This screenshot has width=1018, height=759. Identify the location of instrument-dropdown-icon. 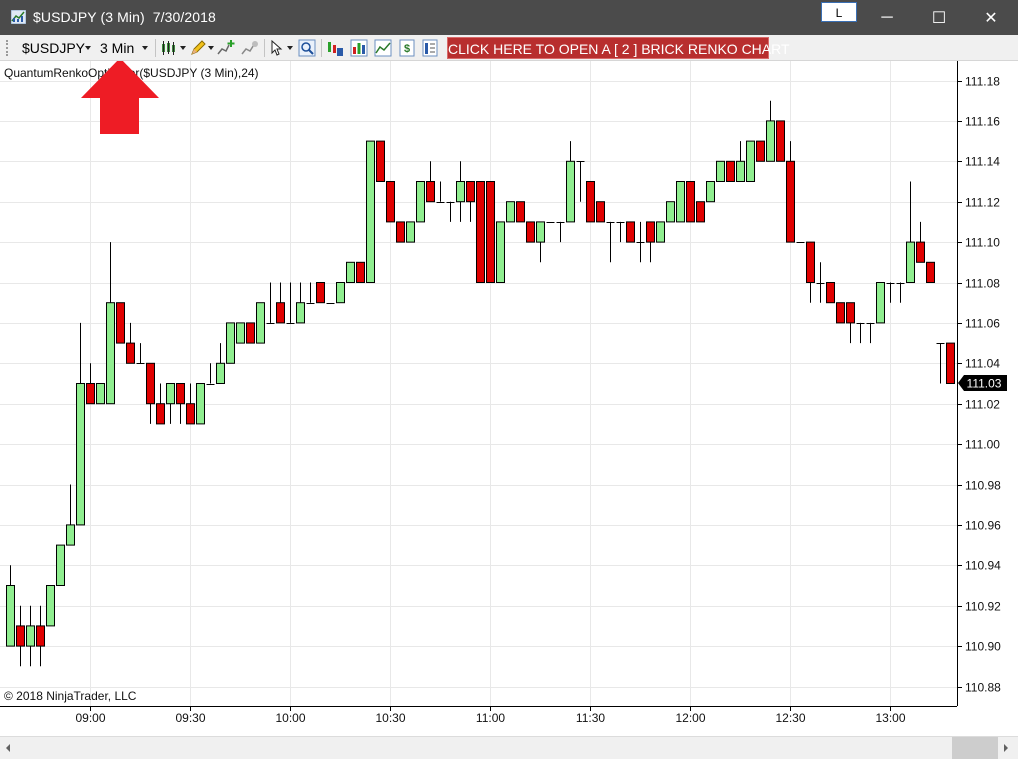
(88, 48).